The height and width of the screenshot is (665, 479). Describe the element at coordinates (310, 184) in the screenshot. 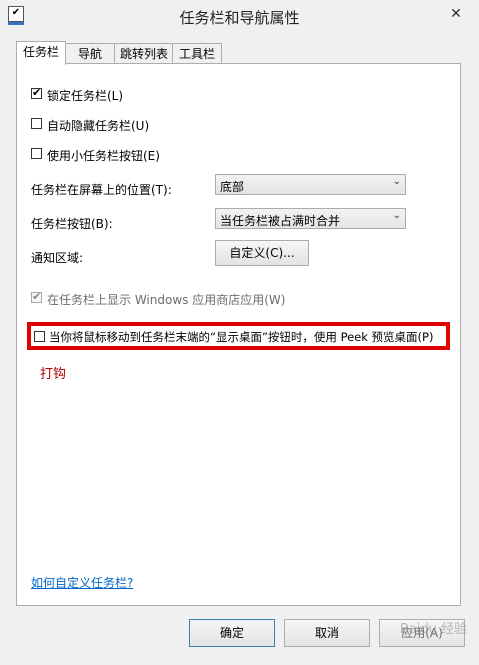

I see `location-select: 底部 ⌄` at that location.